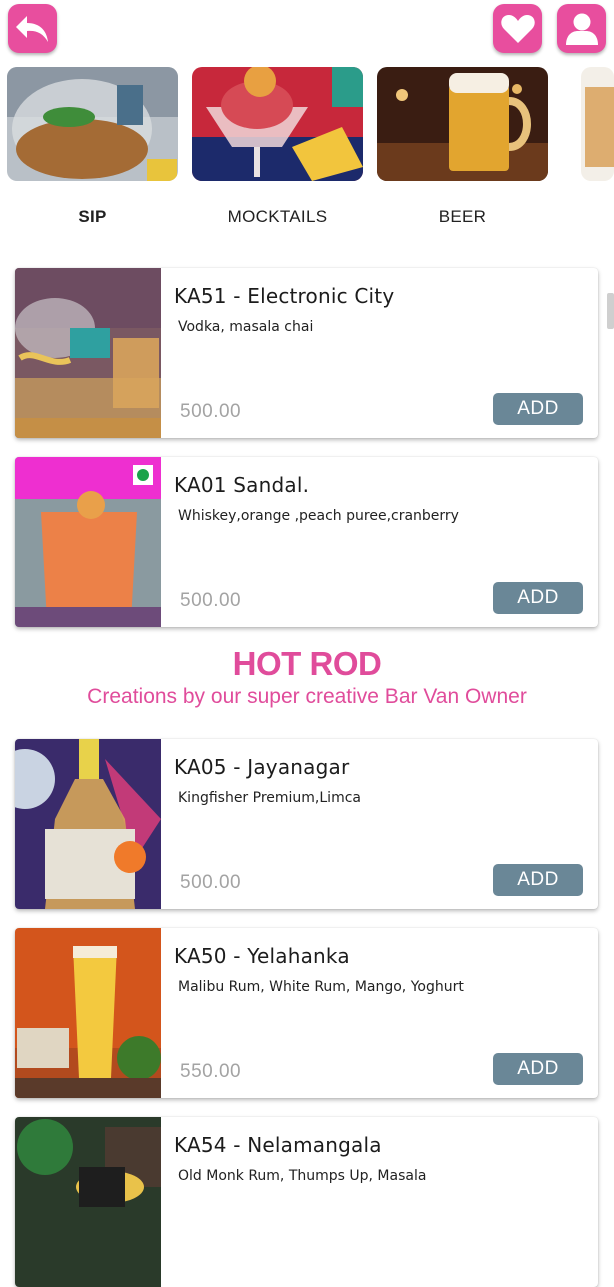  What do you see at coordinates (269, 798) in the screenshot?
I see `item-description: Kingfisher Premium,Limca` at bounding box center [269, 798].